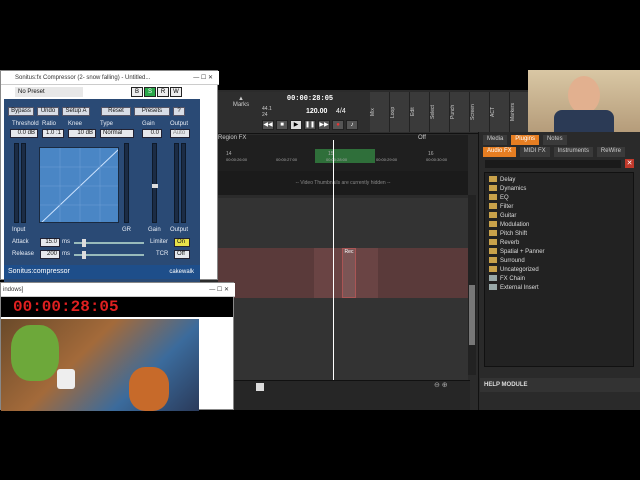 The height and width of the screenshot is (480, 640). I want to click on gain-meter-label: Gain, so click(154, 230).